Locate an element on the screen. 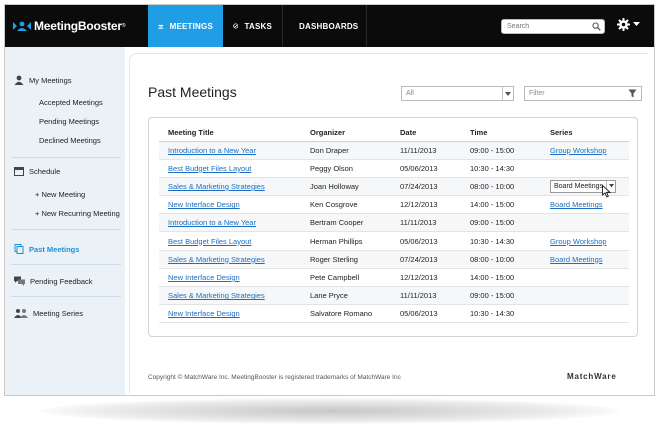 This screenshot has width=659, height=436. cell-organizer: Pete Campbell is located at coordinates (346, 278).